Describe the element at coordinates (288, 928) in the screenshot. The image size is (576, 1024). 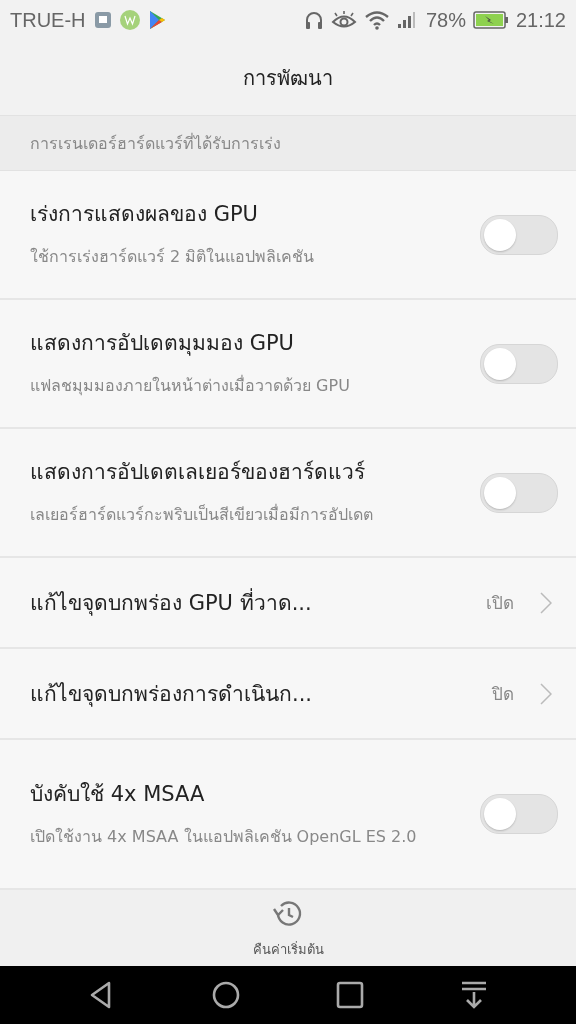
I see `reset-button: คืนค่าเริ่มต้น` at that location.